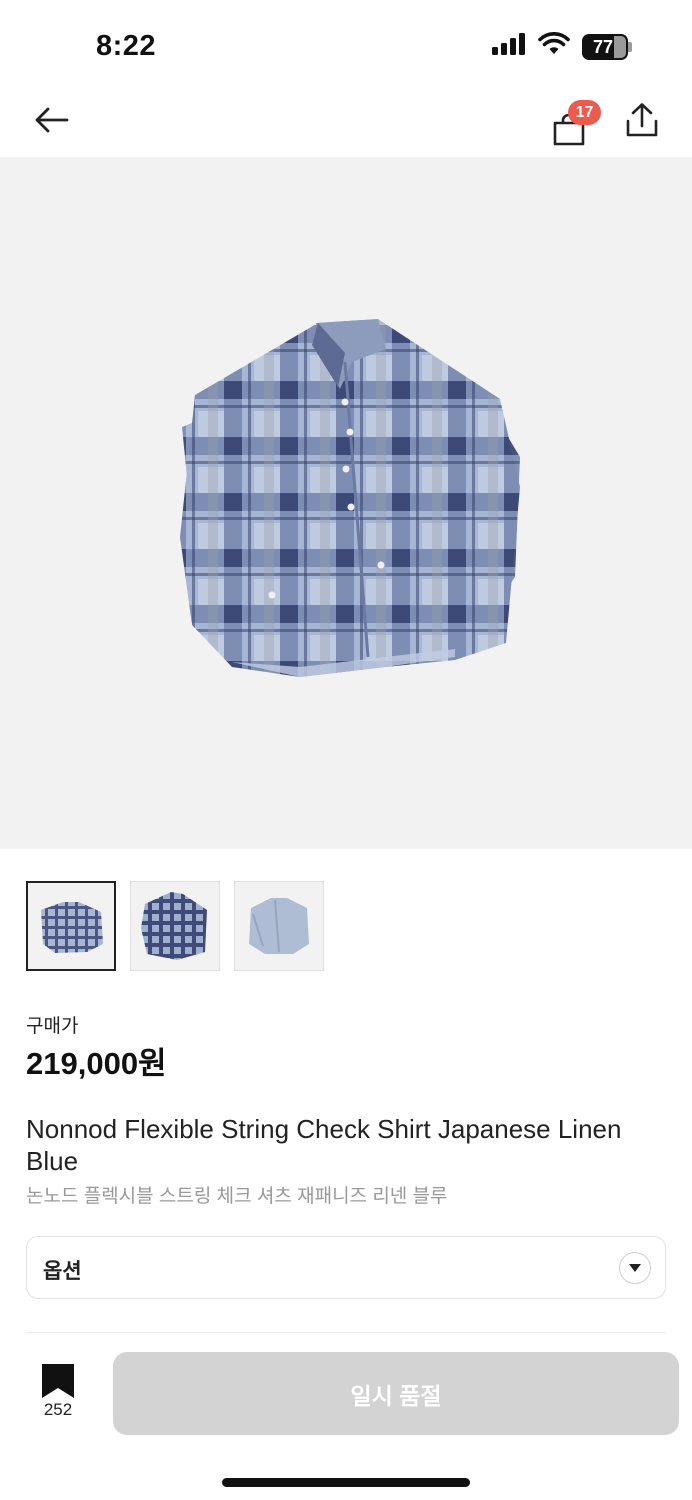  What do you see at coordinates (237, 1196) in the screenshot?
I see `product-title-korean: 논노드 플렉시블 스트링 체크 셔츠 재패니즈 리넨 블루` at bounding box center [237, 1196].